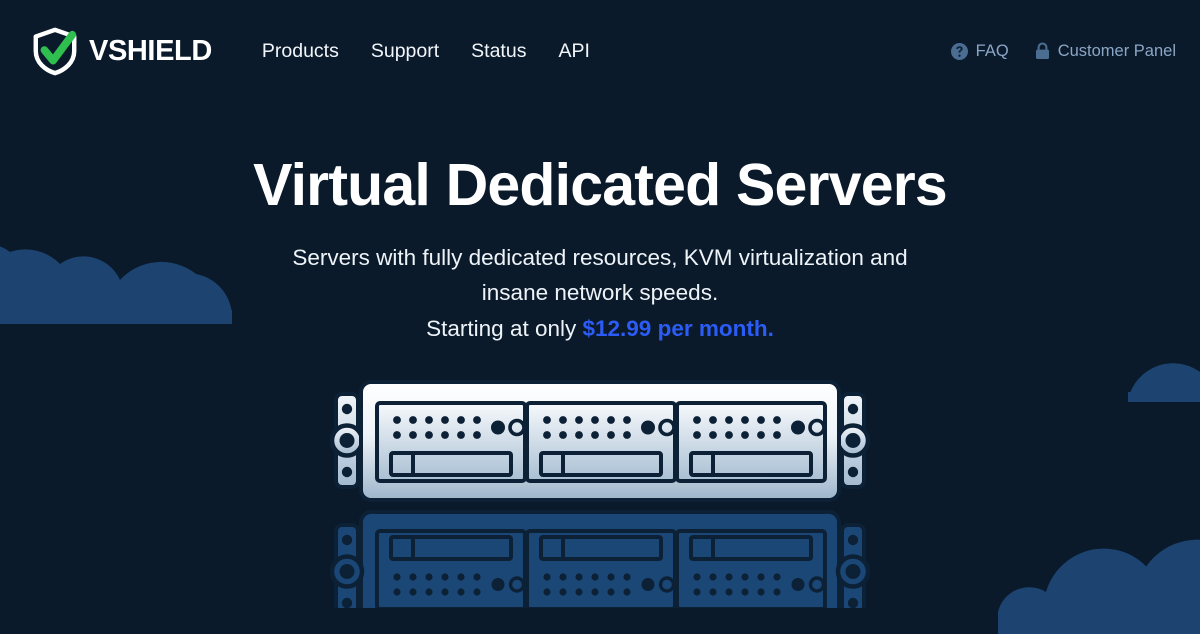 This screenshot has height=634, width=1200. I want to click on brand-logo-link: VSHIELD, so click(121, 51).